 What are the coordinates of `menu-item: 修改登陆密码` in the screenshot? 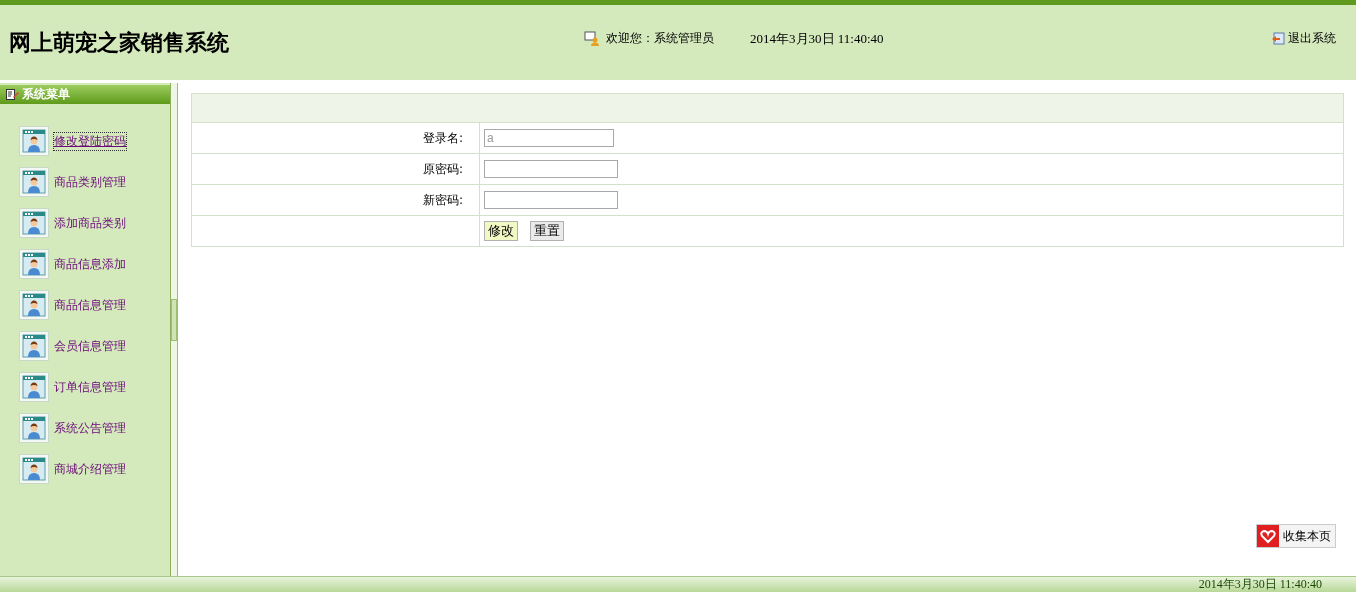 It's located at (90, 141).